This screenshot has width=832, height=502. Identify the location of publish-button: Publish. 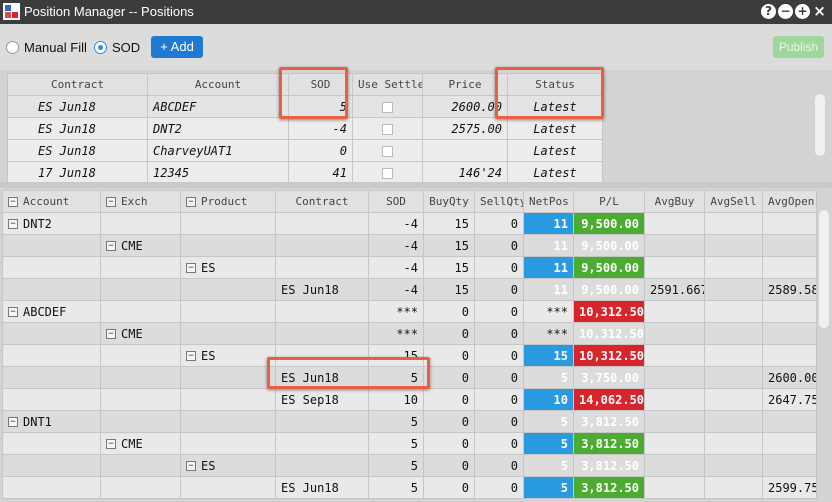
(798, 47).